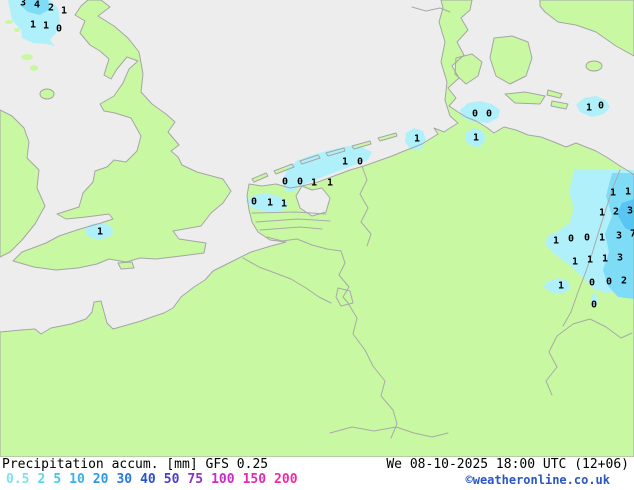  I want to click on scale-value: 150, so click(254, 479).